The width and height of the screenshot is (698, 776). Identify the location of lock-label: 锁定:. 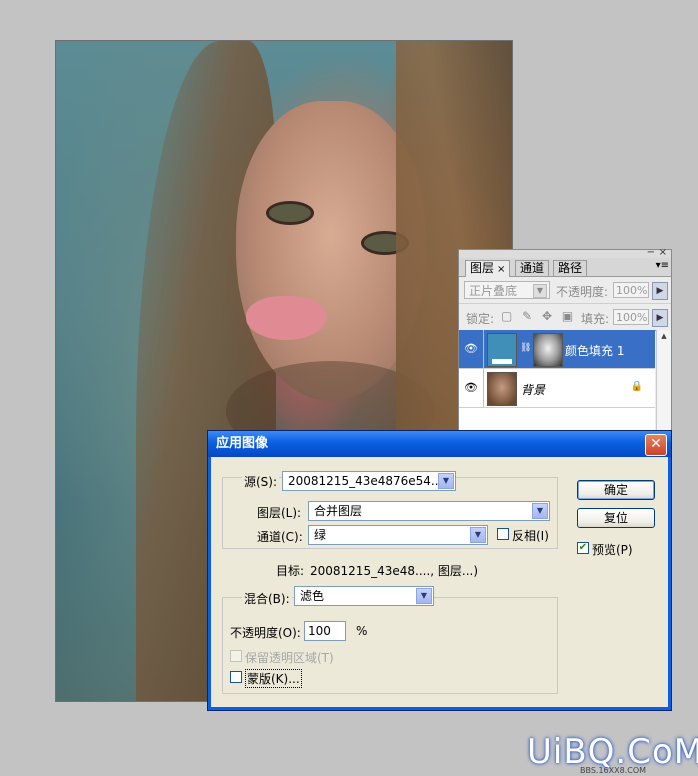
(480, 319).